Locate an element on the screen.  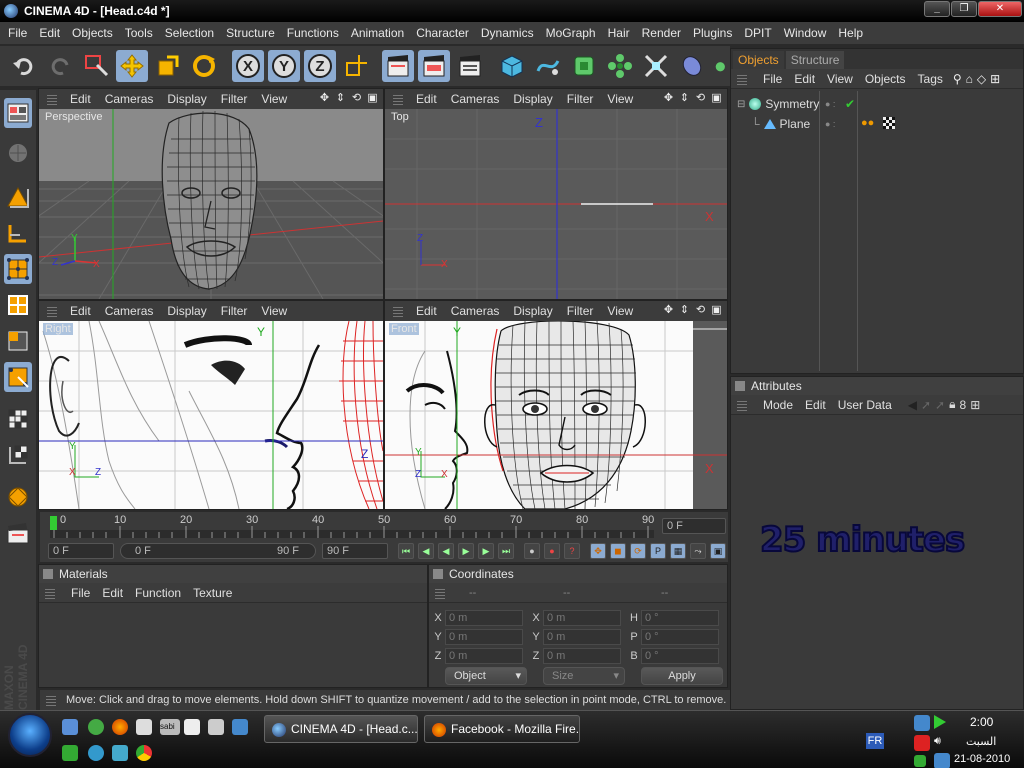
om-menu-objects: Objects is located at coordinates (885, 79).